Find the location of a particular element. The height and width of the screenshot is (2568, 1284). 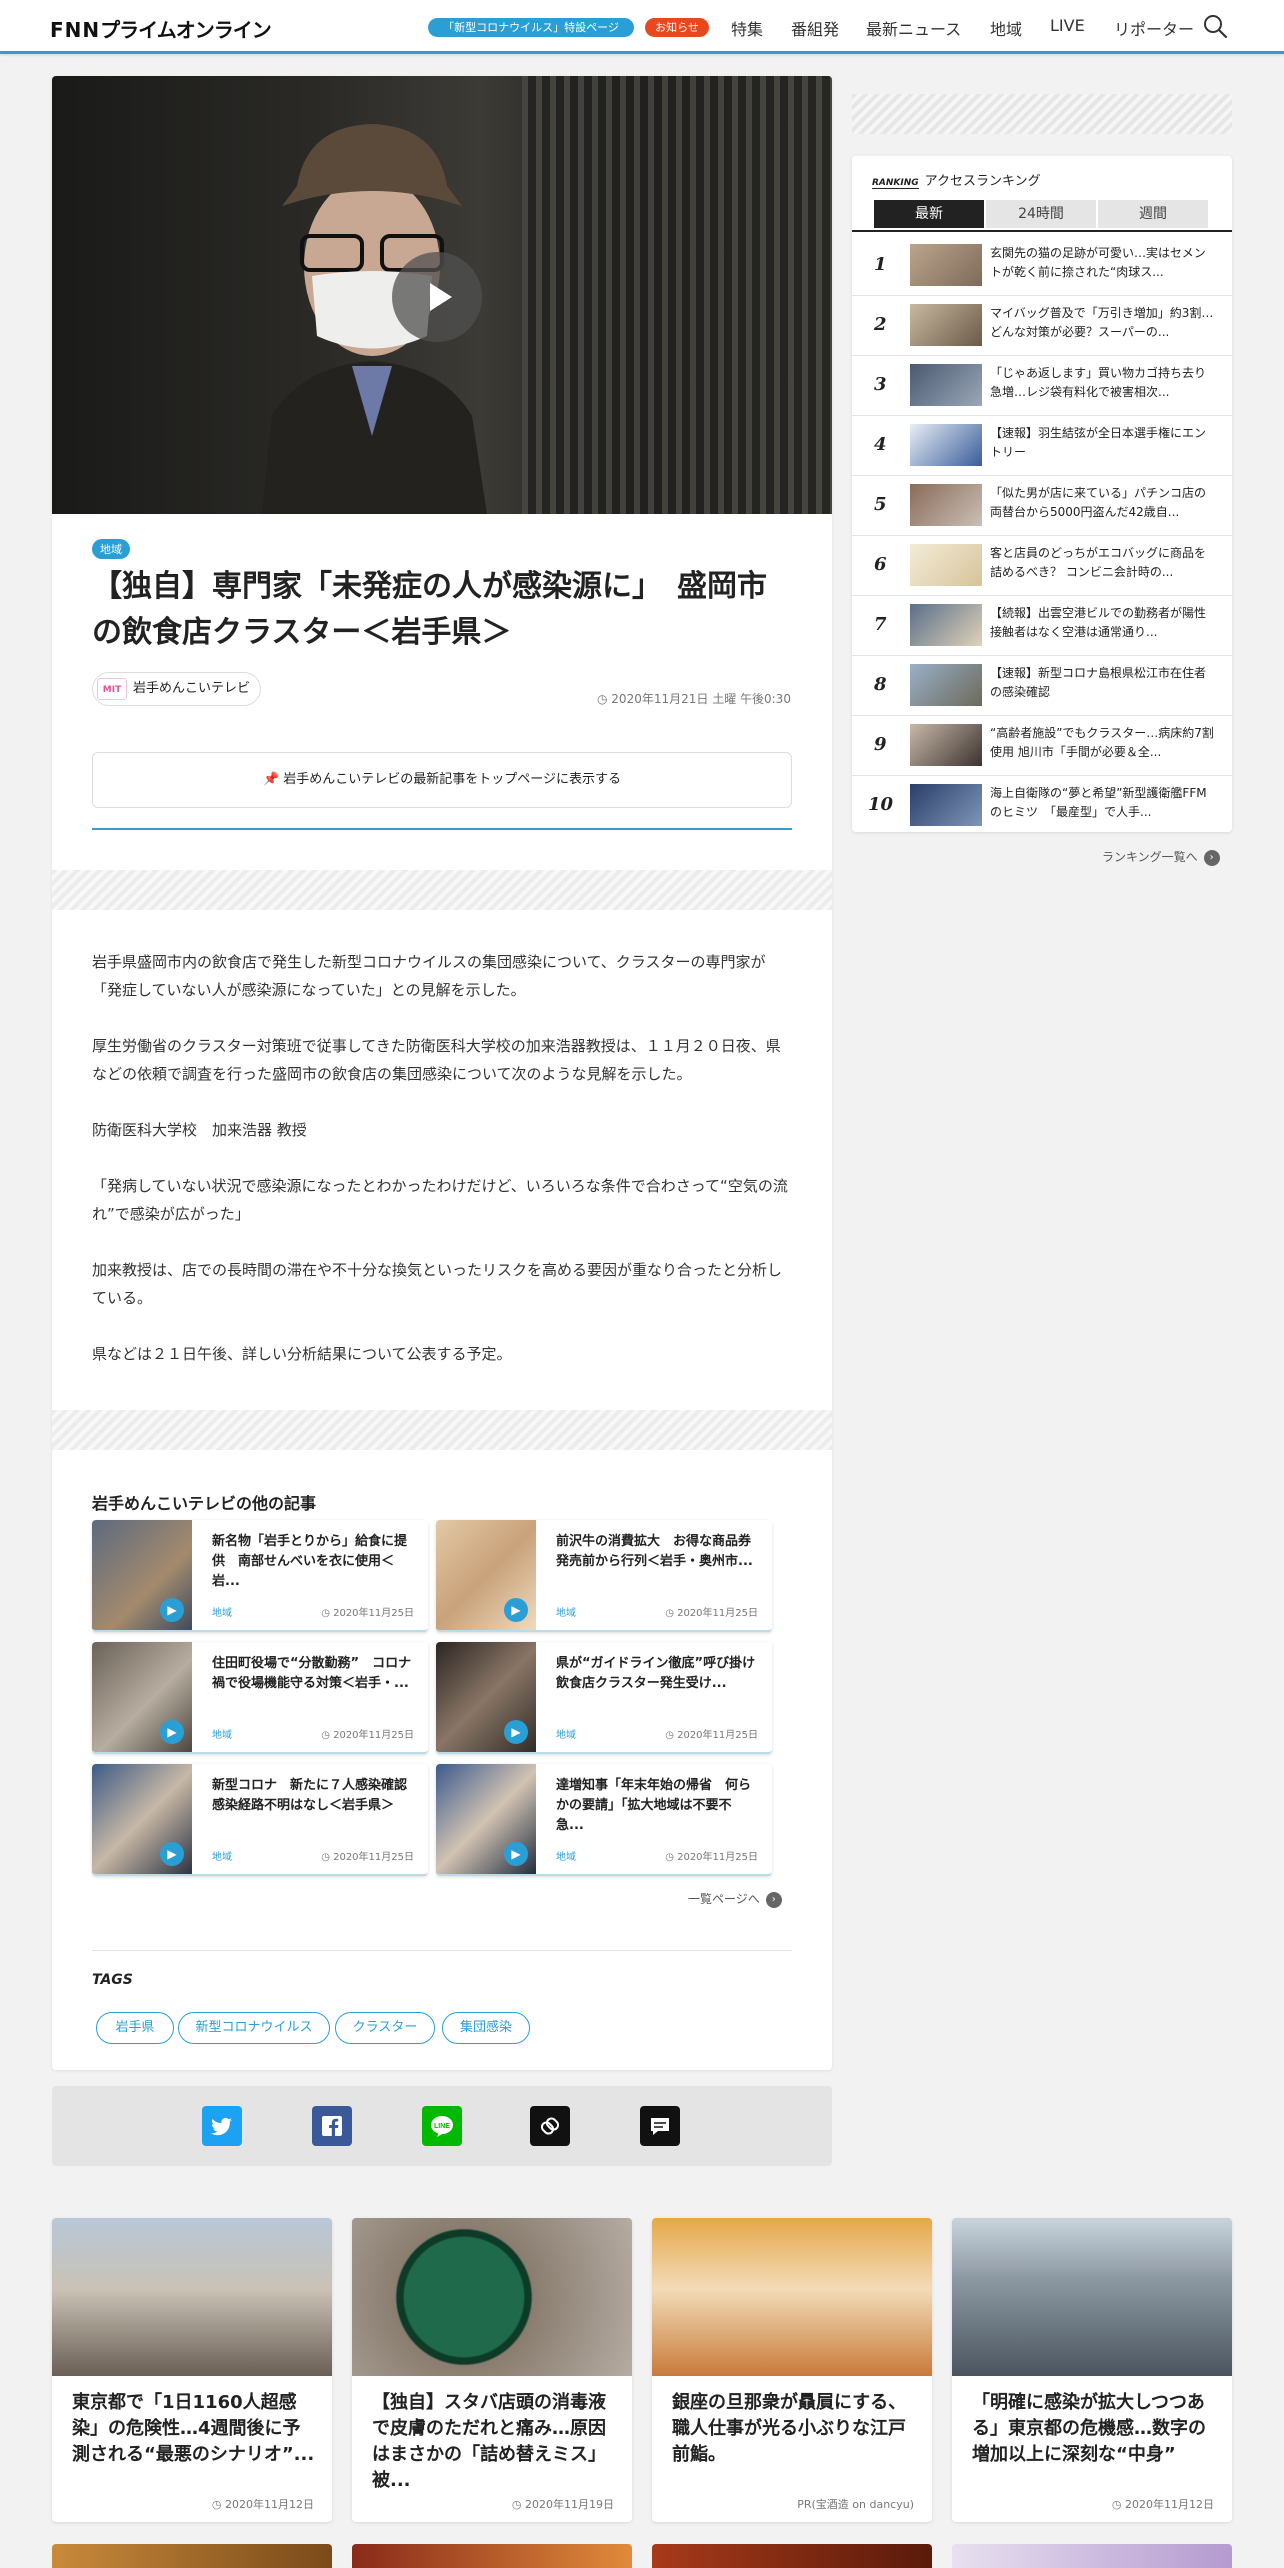

rank-number: 3 is located at coordinates (880, 384).